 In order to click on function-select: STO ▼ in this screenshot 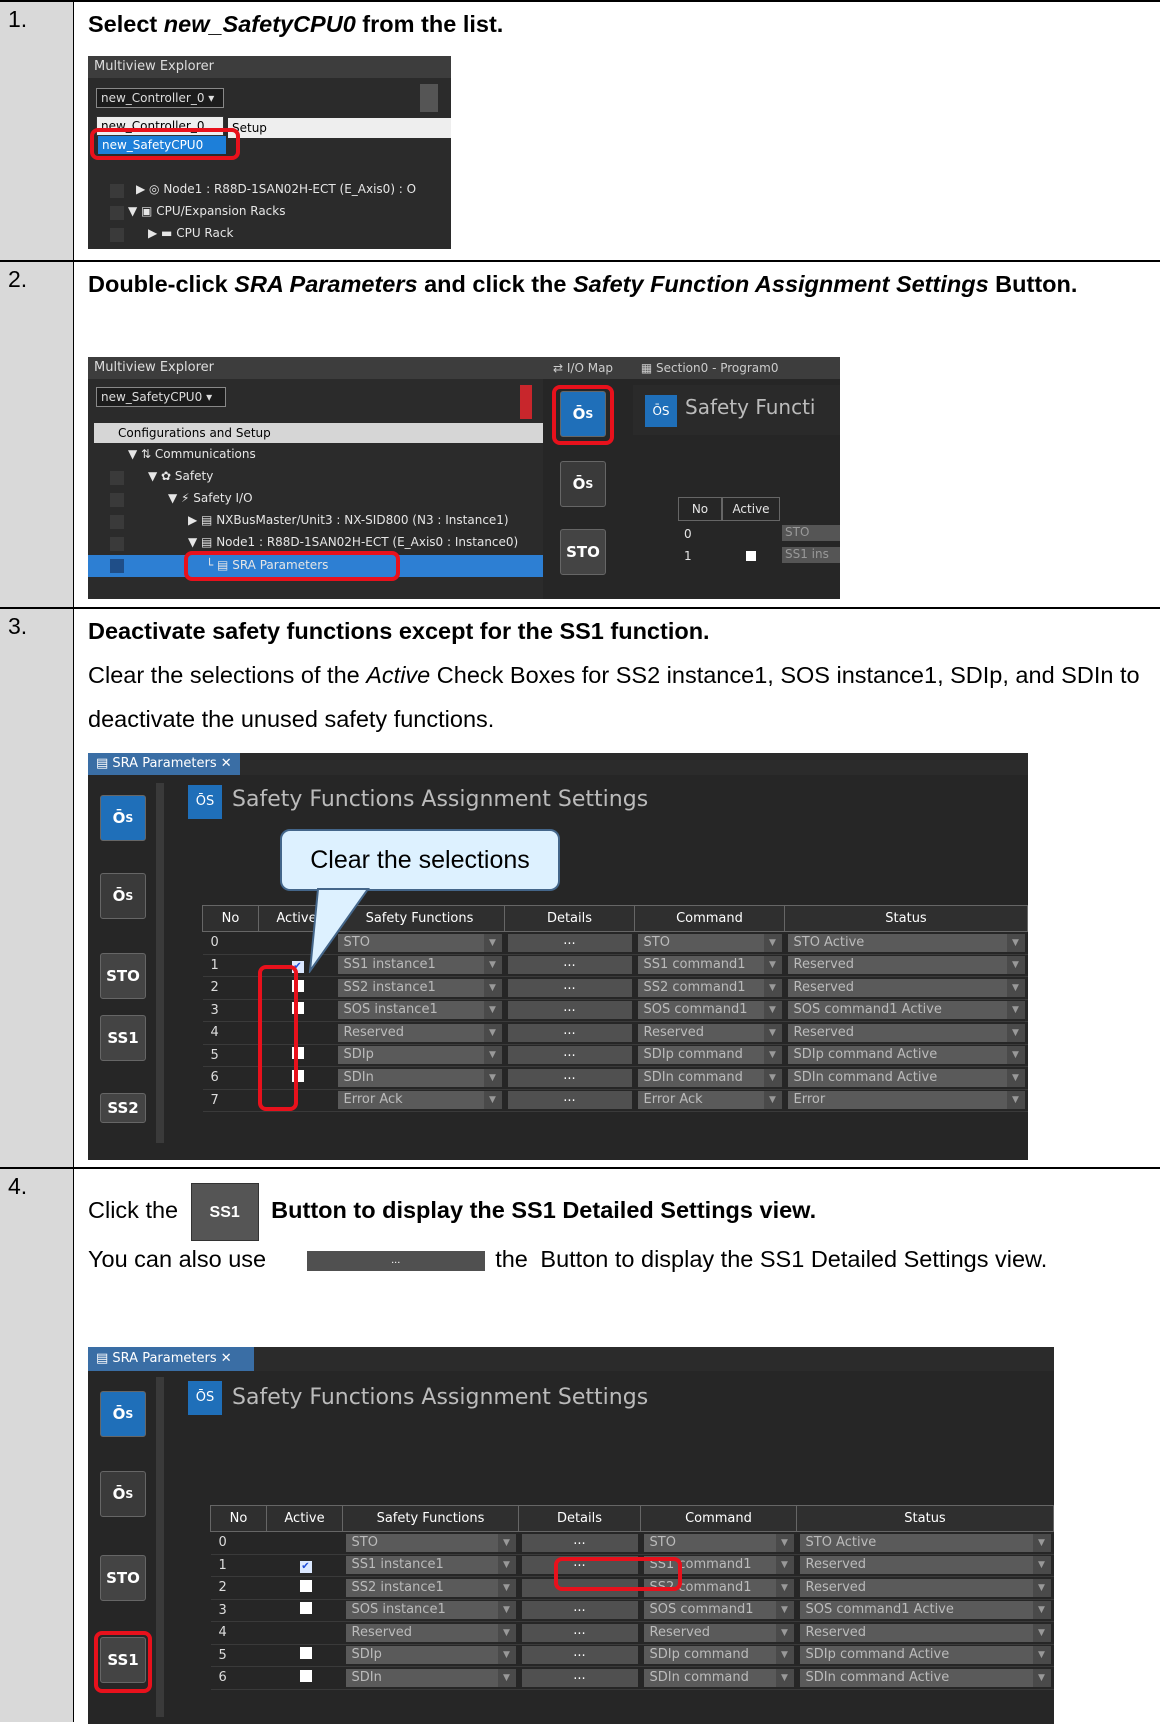, I will do `click(430, 1542)`.